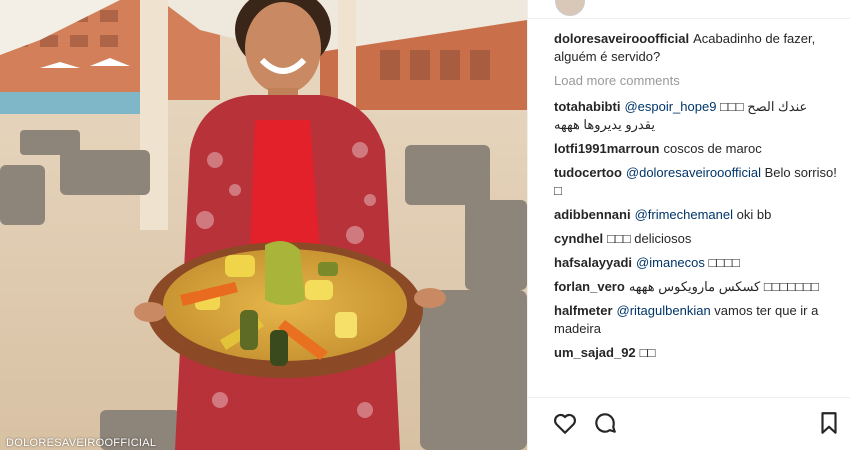  Describe the element at coordinates (588, 172) in the screenshot. I see `comment-username: tudocertoo` at that location.